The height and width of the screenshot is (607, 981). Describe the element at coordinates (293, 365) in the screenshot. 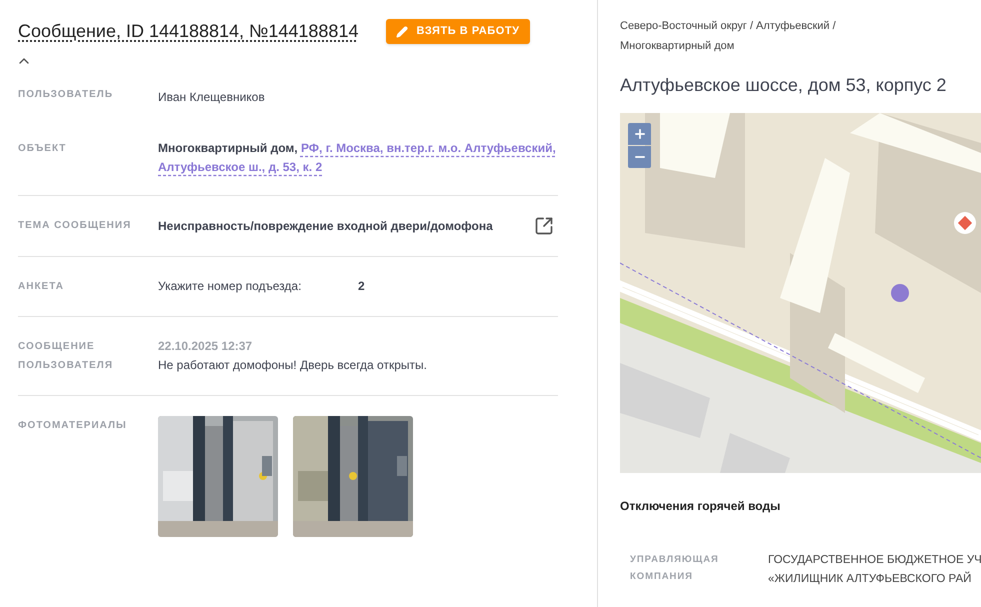

I see `message-text: Не работают домофоны! Дверь всегда открыты.` at that location.